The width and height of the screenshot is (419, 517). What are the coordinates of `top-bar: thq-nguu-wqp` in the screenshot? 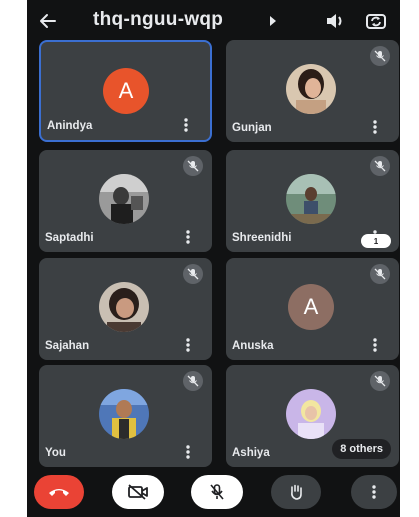 It's located at (213, 20).